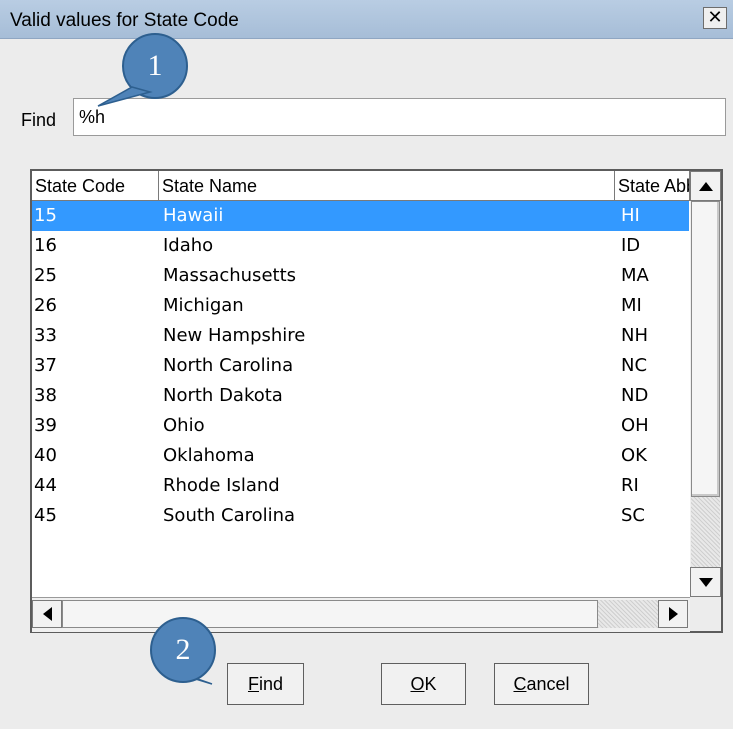 This screenshot has width=733, height=729. I want to click on callout-pointers, so click(155, 385).